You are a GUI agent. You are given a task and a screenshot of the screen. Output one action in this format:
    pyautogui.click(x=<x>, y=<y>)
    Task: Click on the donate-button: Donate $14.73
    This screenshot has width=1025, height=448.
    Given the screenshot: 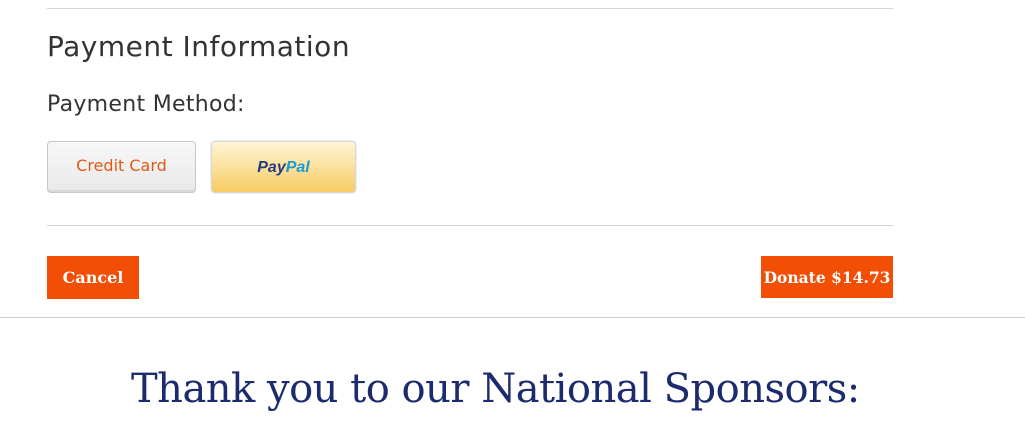 What is the action you would take?
    pyautogui.click(x=827, y=277)
    